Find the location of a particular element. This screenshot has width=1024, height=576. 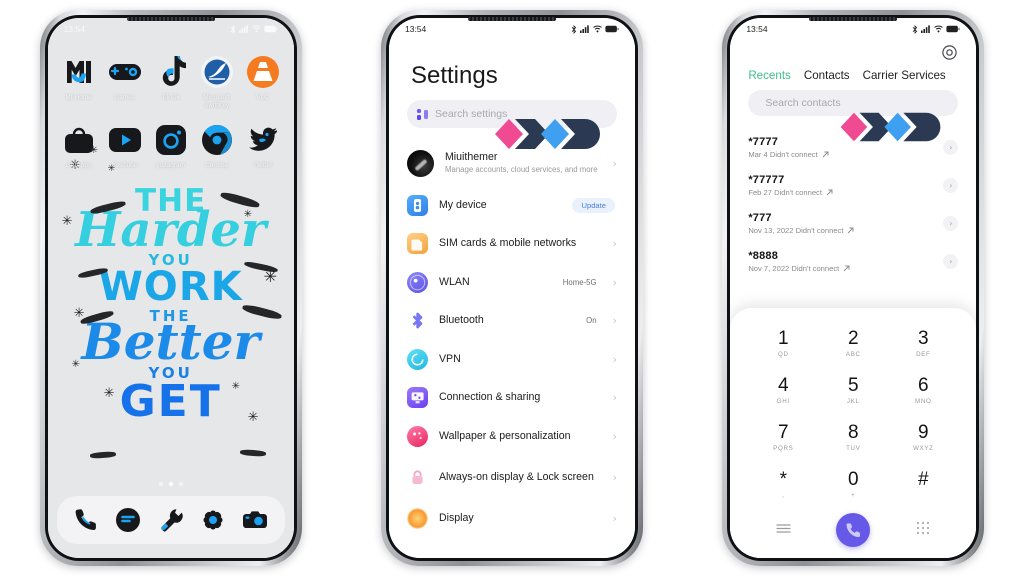

app-icon-twitter: Twitter is located at coordinates (263, 146).